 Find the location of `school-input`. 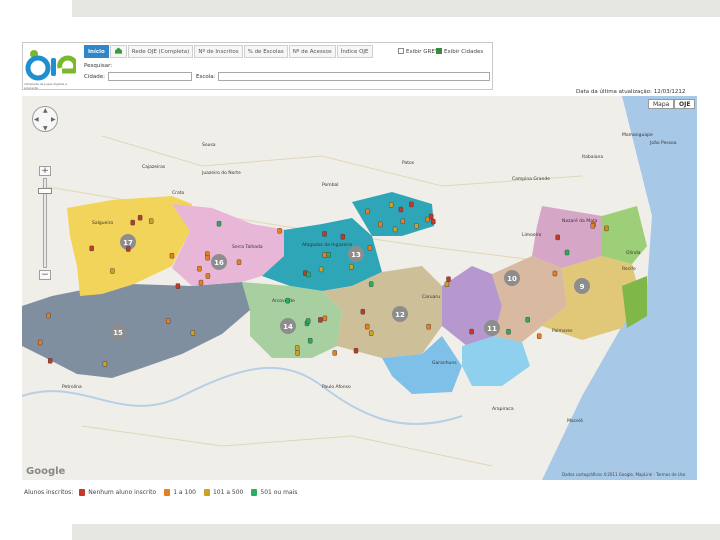

school-input is located at coordinates (354, 76).